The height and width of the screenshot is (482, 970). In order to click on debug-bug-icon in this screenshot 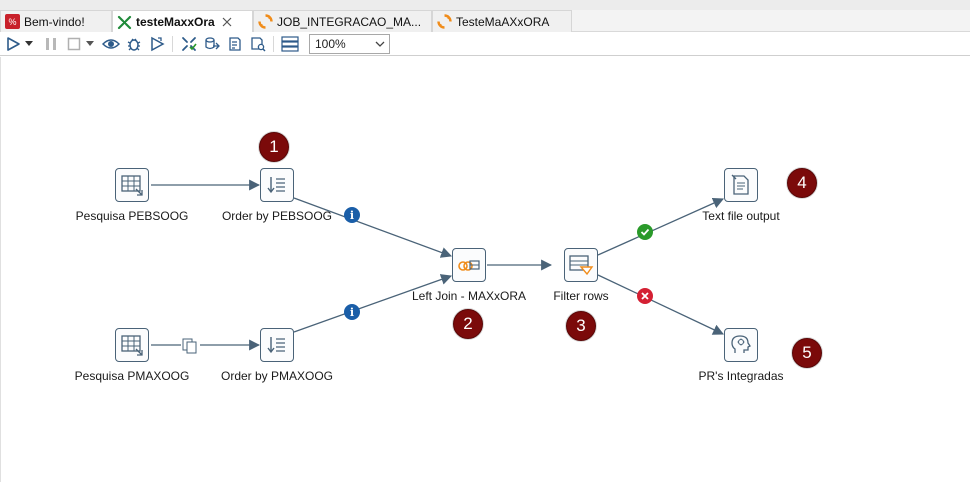, I will do `click(134, 44)`.